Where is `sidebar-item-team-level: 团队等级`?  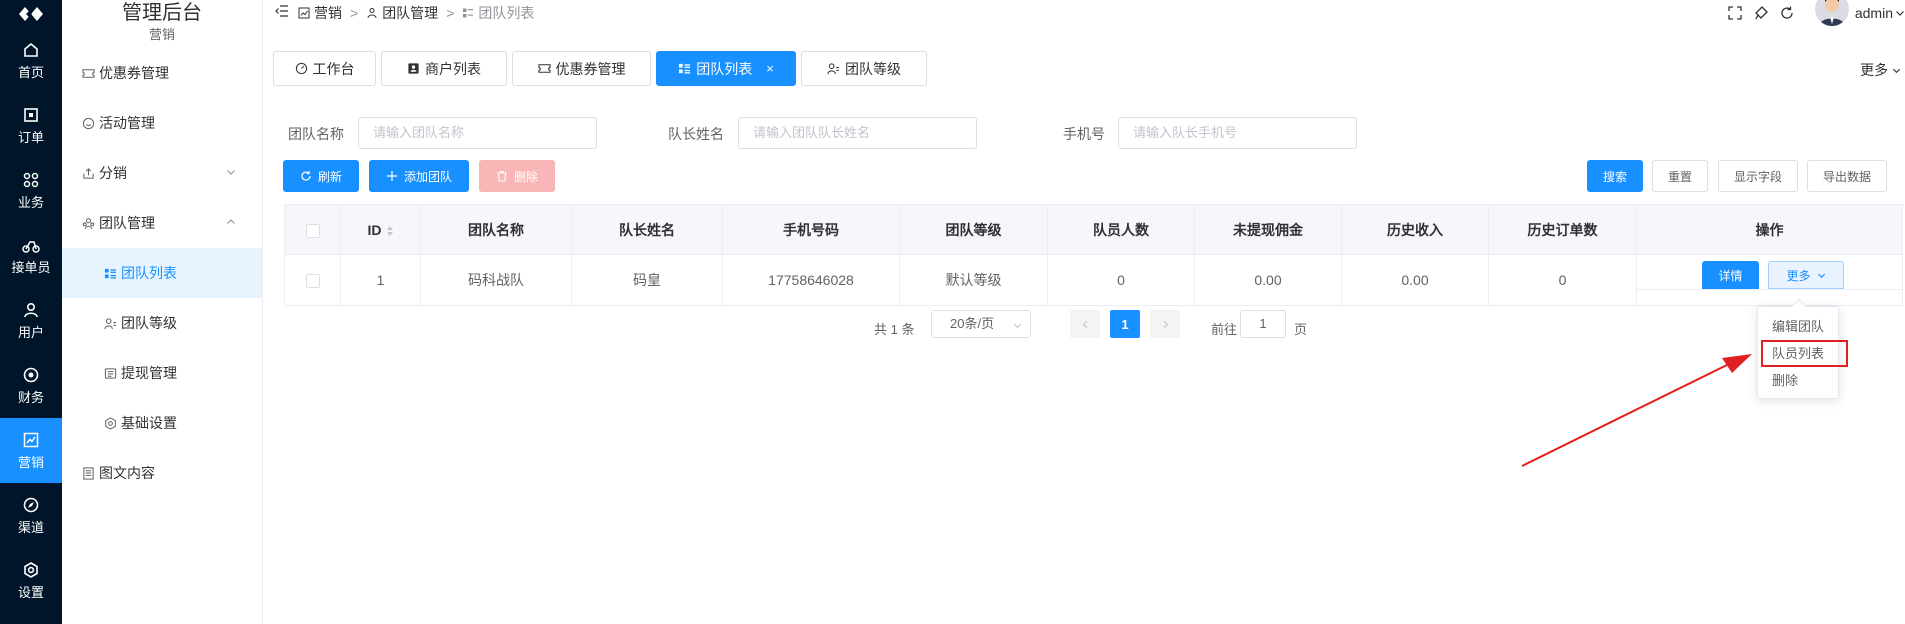
sidebar-item-team-level: 团队等级 is located at coordinates (162, 323).